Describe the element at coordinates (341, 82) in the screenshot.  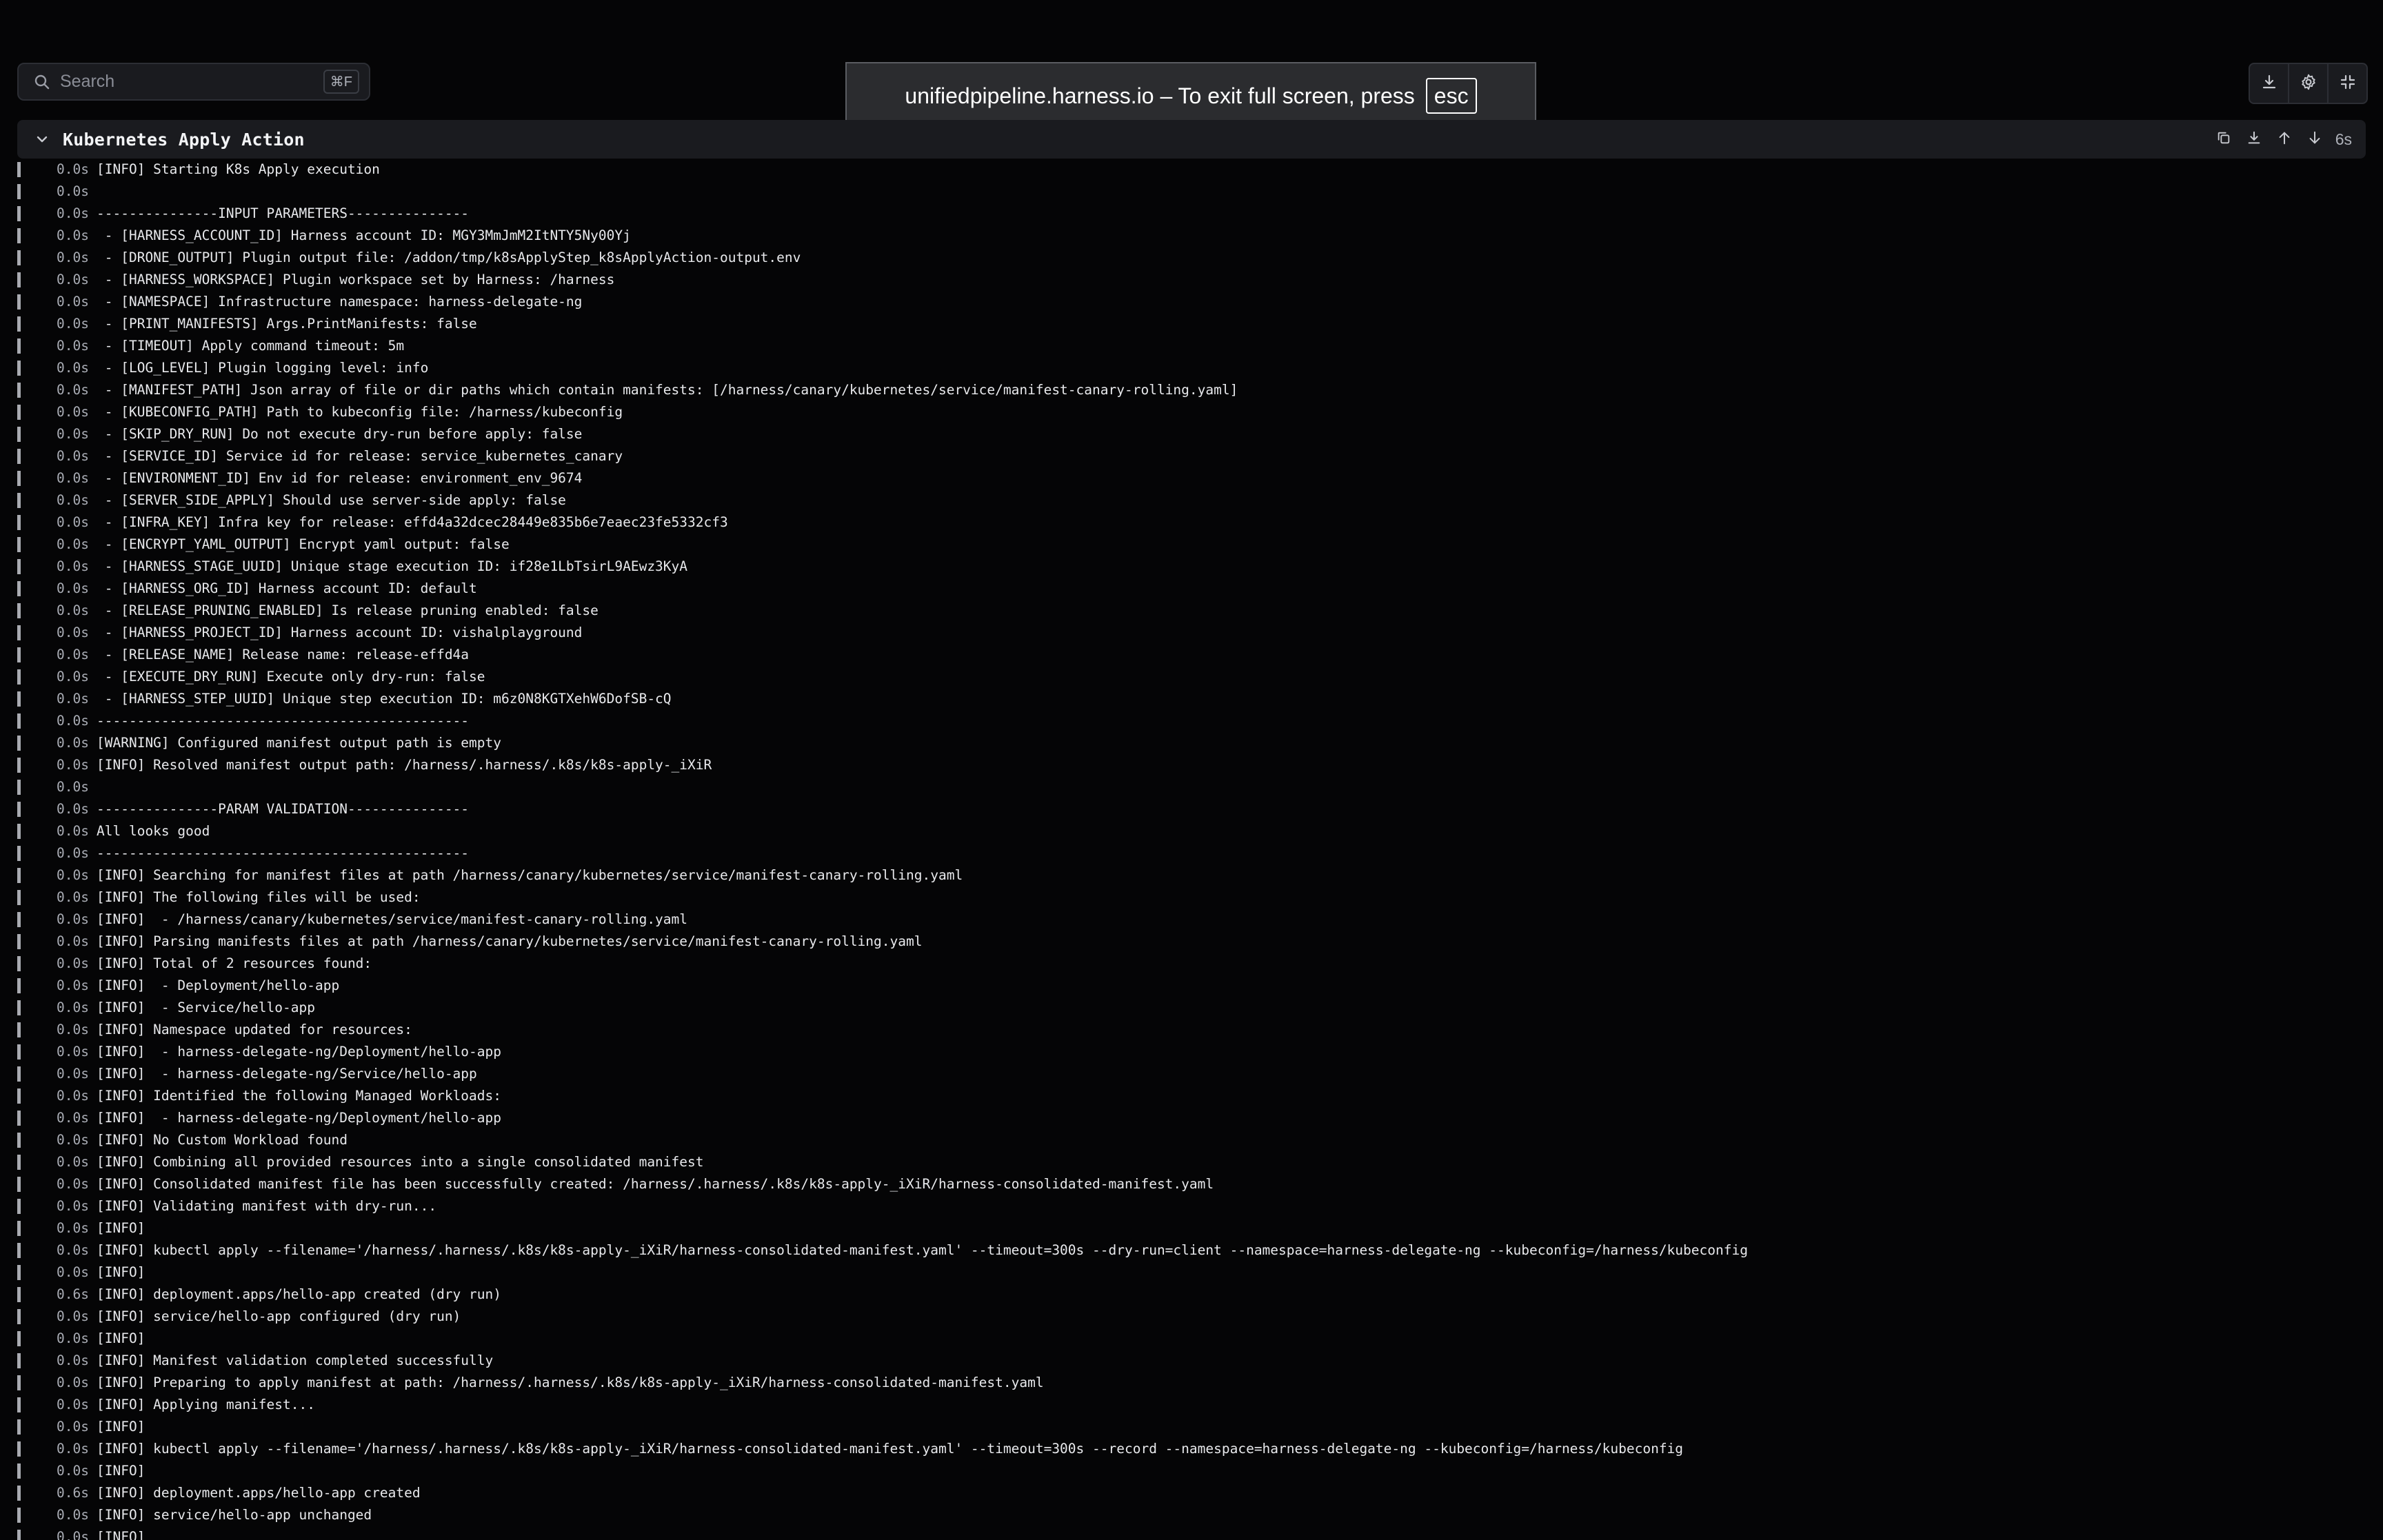
I see `search-shortcut: ⌘F` at that location.